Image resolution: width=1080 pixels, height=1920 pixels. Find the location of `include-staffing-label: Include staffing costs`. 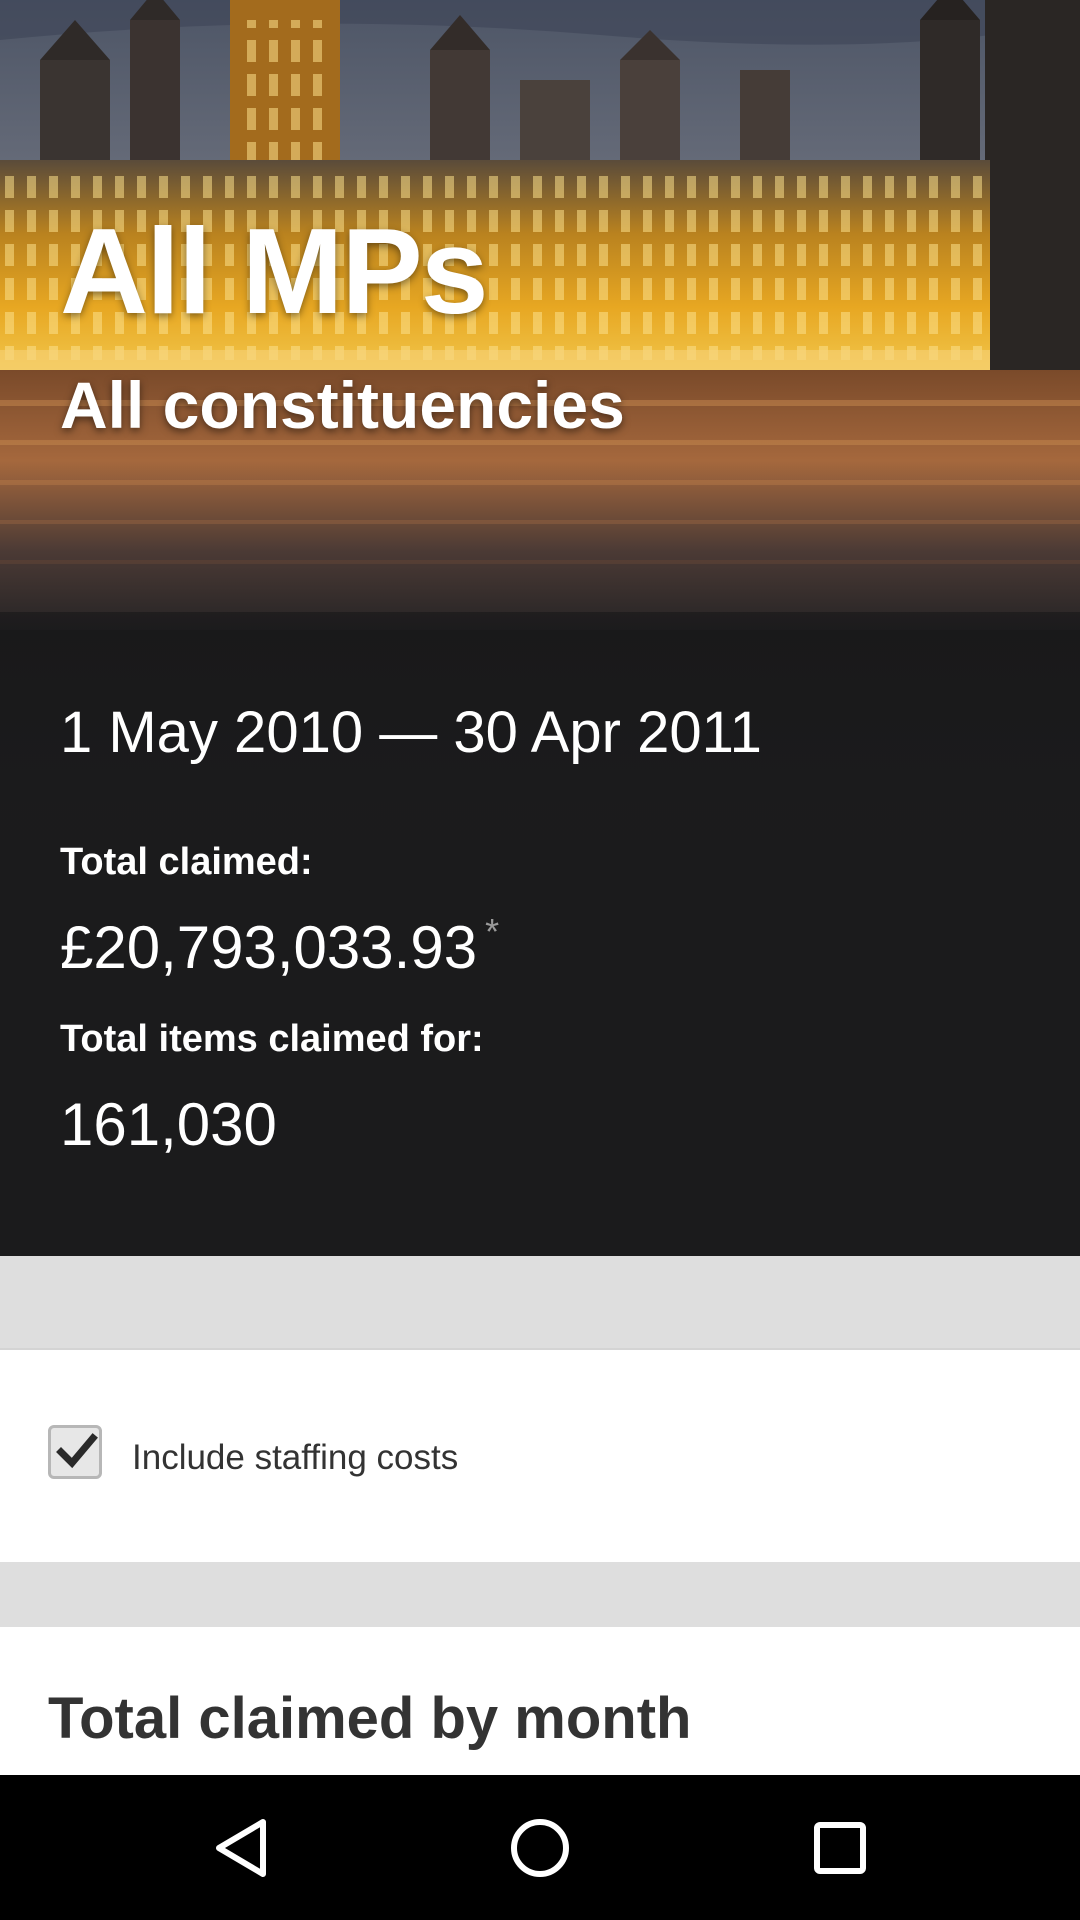

include-staffing-label: Include staffing costs is located at coordinates (295, 1457).